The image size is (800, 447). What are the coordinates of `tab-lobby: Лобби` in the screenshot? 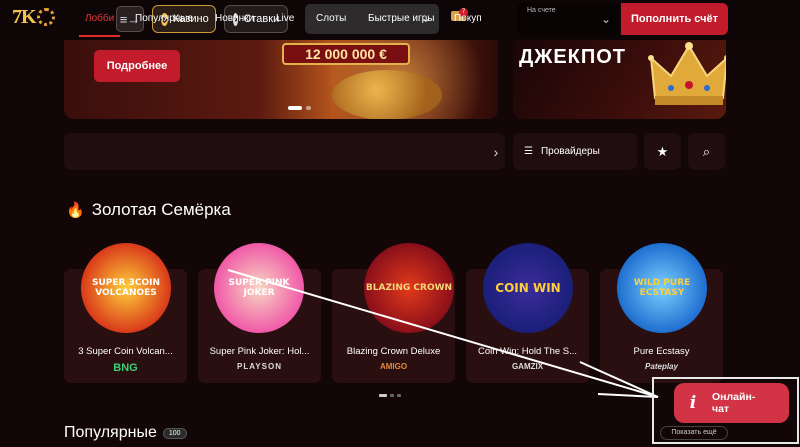 It's located at (99, 18).